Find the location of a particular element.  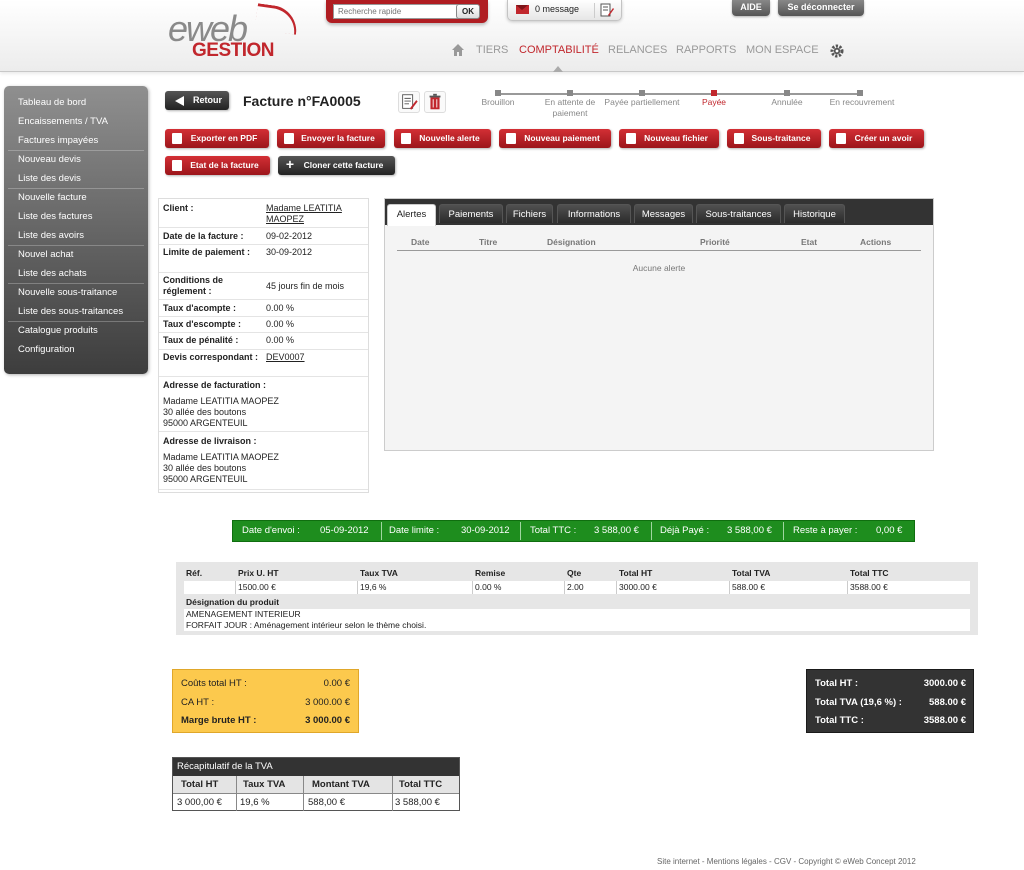

compose-icon is located at coordinates (607, 10).